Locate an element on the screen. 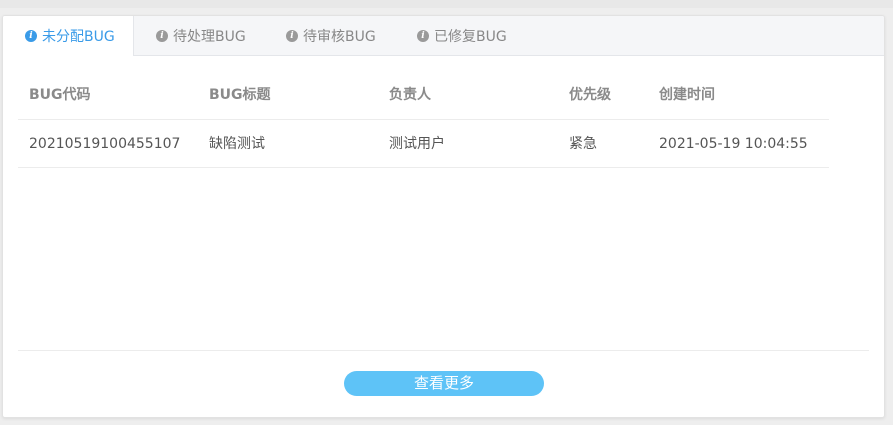 This screenshot has width=893, height=425. tab-pending-bug: i 待处理BUG is located at coordinates (201, 36).